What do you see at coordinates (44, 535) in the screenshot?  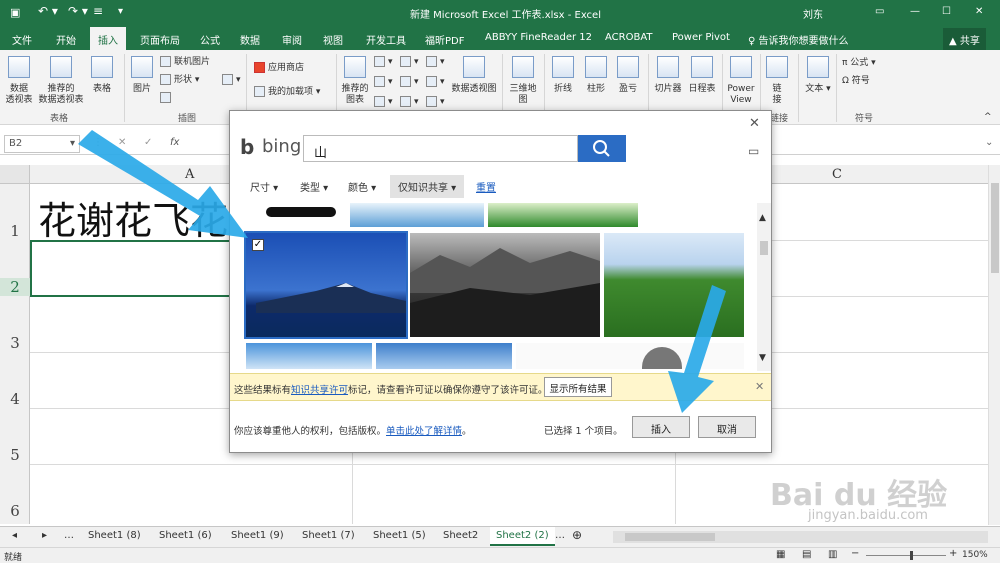 I see `sheet-next-icon: ▸` at bounding box center [44, 535].